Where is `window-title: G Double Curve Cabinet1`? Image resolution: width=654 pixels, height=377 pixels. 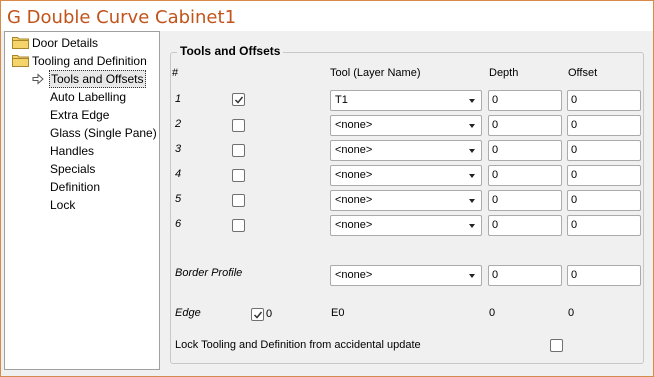 window-title: G Double Curve Cabinet1 is located at coordinates (122, 17).